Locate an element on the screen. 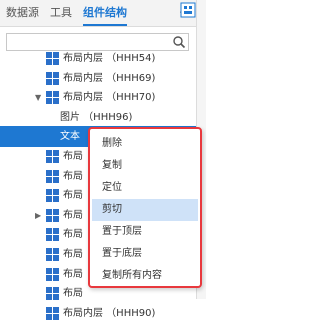 This screenshot has width=320, height=324. tree-row: 布局内层 （HHH69) is located at coordinates (98, 78).